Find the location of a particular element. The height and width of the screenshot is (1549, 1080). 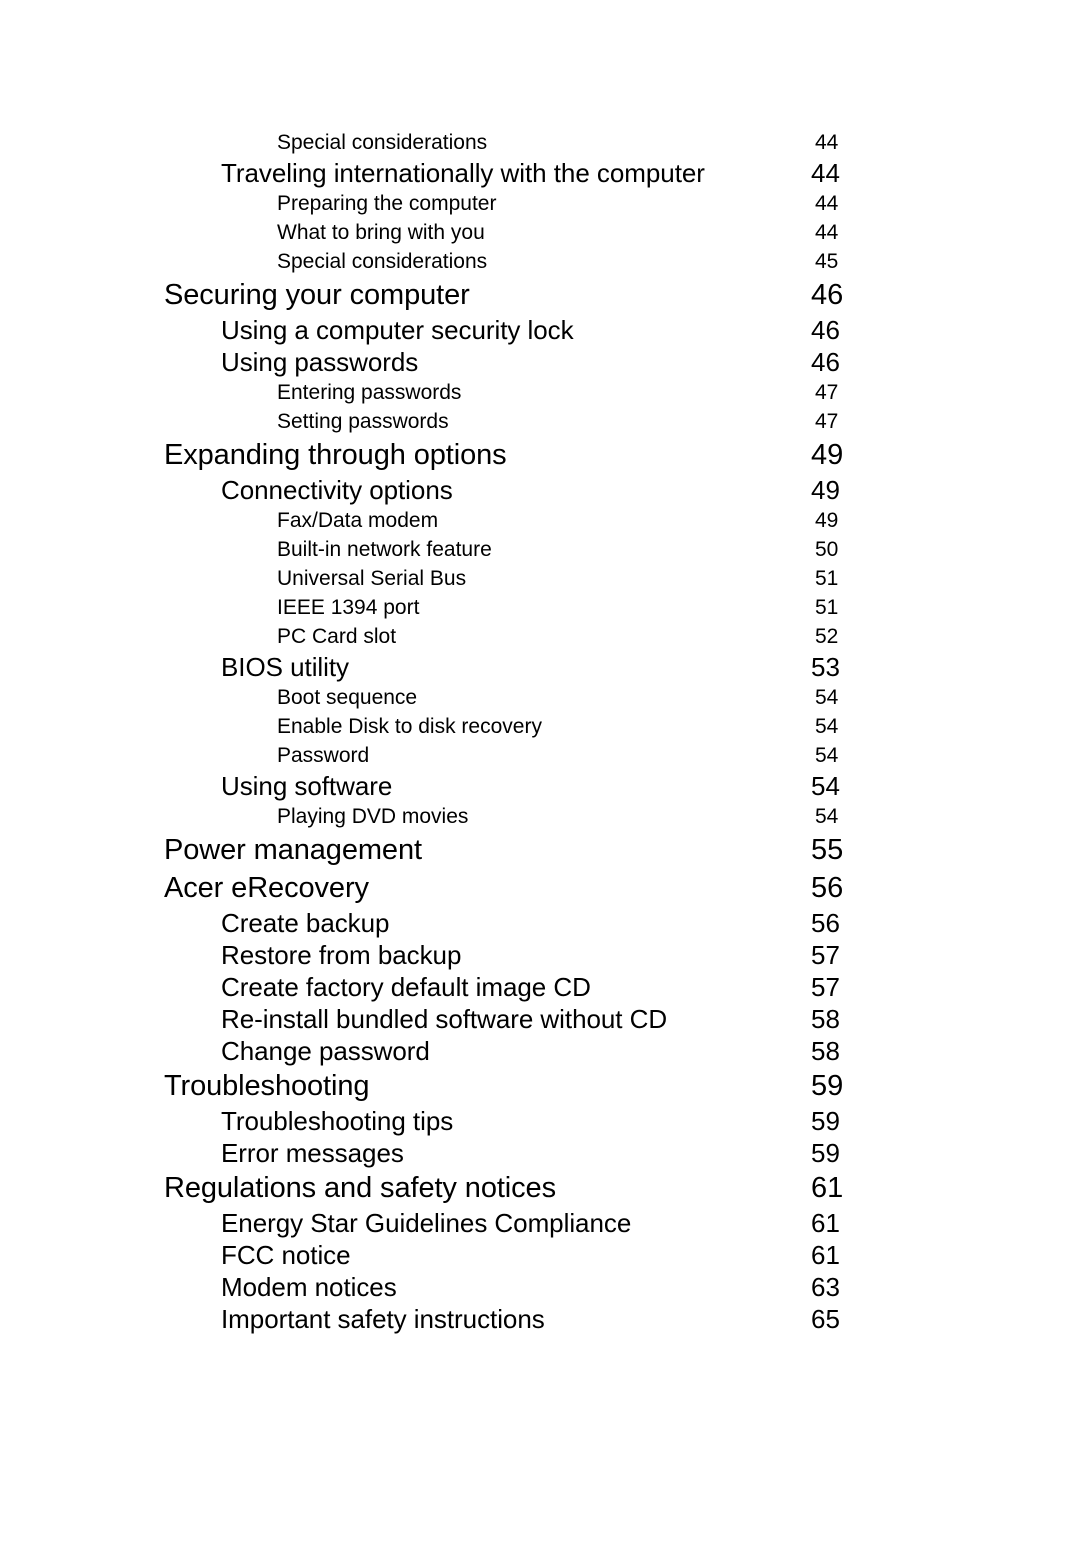

toc-entry: Fax/Data modem 49 is located at coordinates (540, 520).